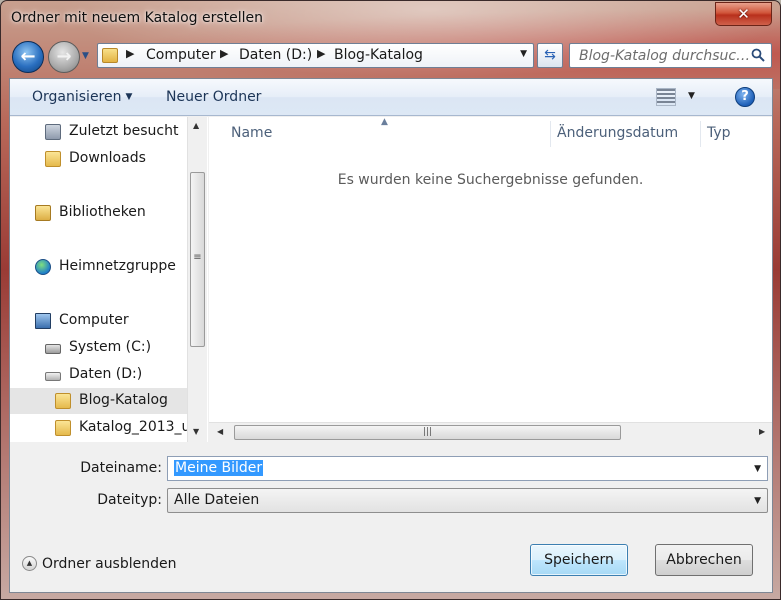 This screenshot has height=600, width=781. Describe the element at coordinates (181, 55) in the screenshot. I see `breadcrumb-computer: Computer` at that location.